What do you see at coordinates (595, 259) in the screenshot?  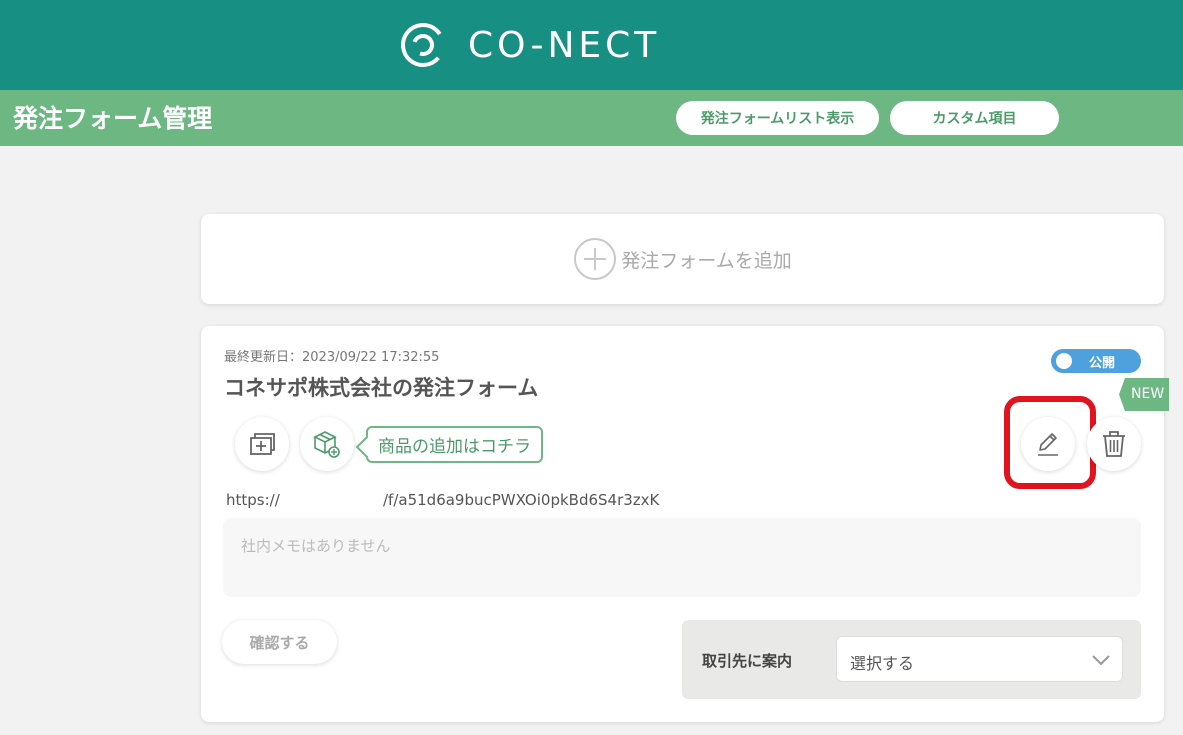 I see `plus-circle-icon` at bounding box center [595, 259].